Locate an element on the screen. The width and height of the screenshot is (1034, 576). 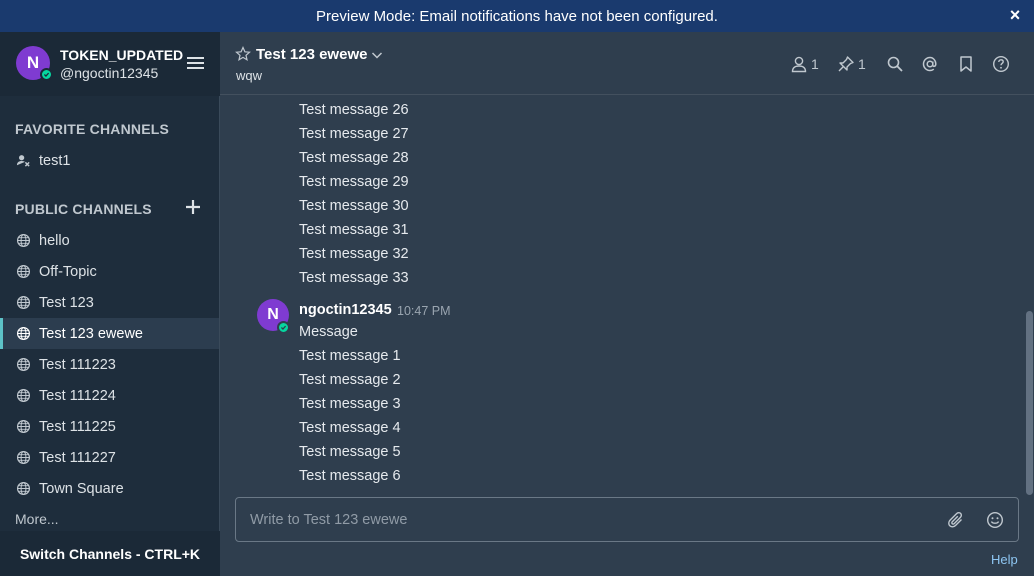
message-text: Test message 26 is located at coordinates (354, 110).